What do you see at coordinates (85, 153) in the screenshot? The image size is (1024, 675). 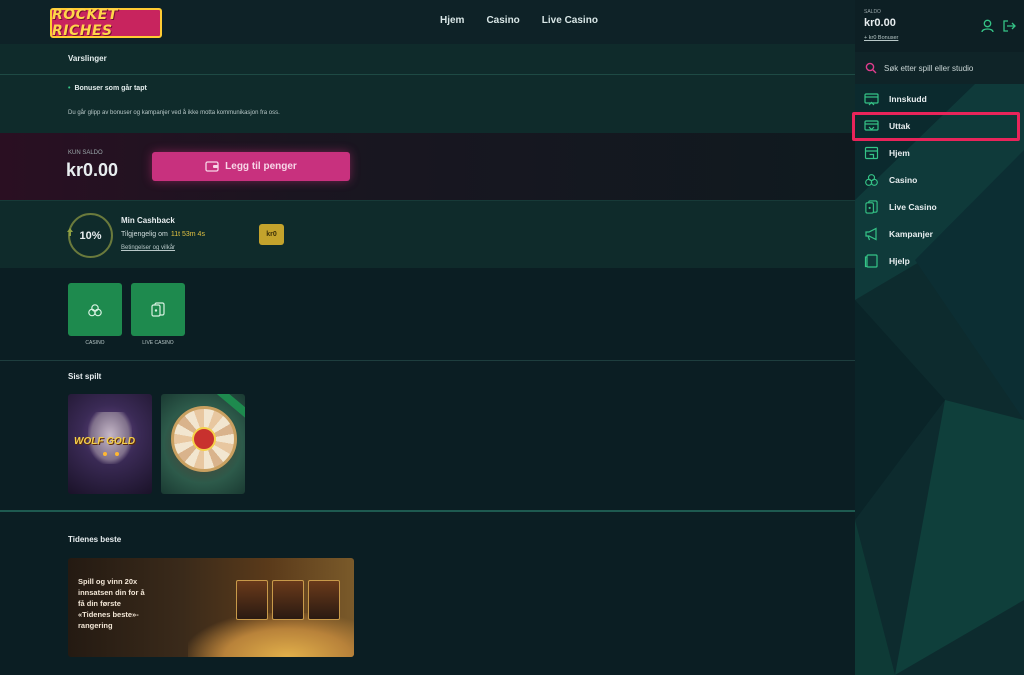 I see `balance-label: KUN SALDO` at bounding box center [85, 153].